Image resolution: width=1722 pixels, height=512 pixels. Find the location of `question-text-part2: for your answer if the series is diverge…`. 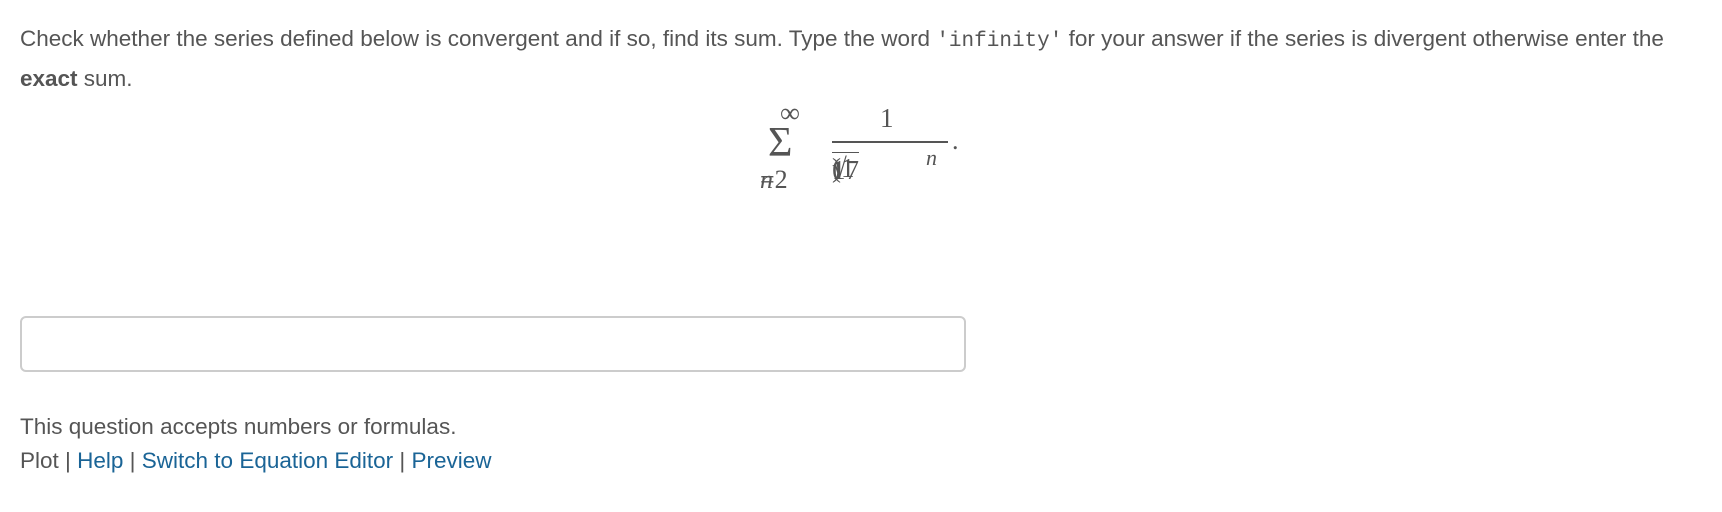

question-text-part2: for your answer if the series is diverge… is located at coordinates (1363, 38).